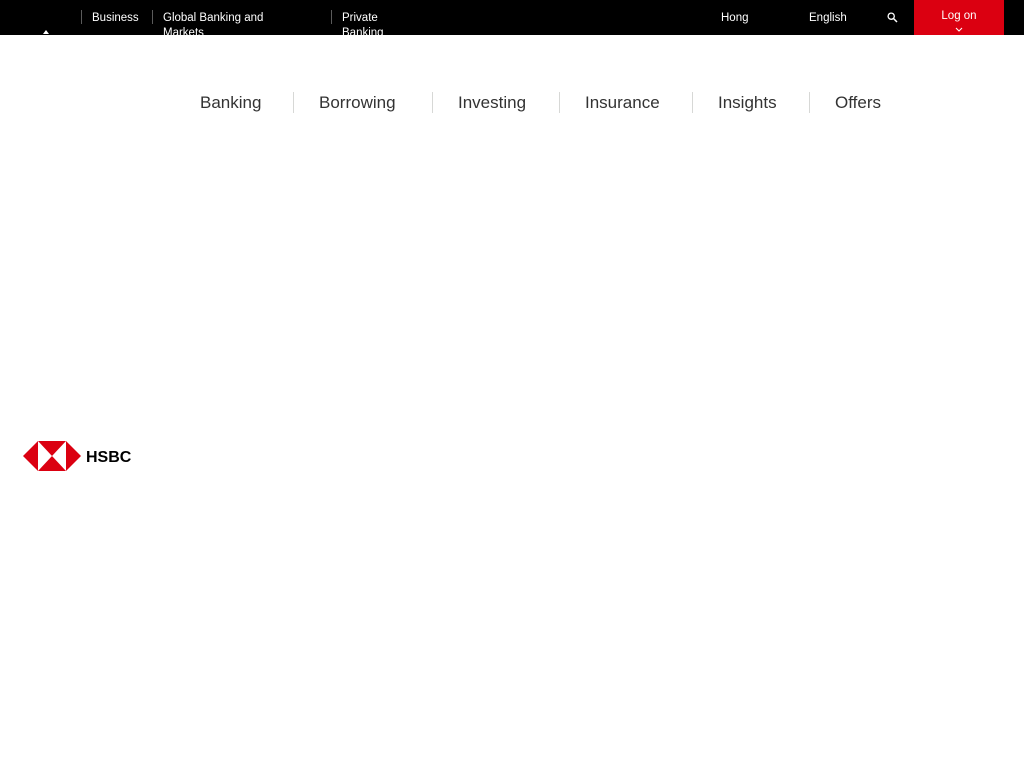 This screenshot has width=1024, height=768. Describe the element at coordinates (233, 23) in the screenshot. I see `topbar-link-global-banking: Global Banking and Markets` at that location.